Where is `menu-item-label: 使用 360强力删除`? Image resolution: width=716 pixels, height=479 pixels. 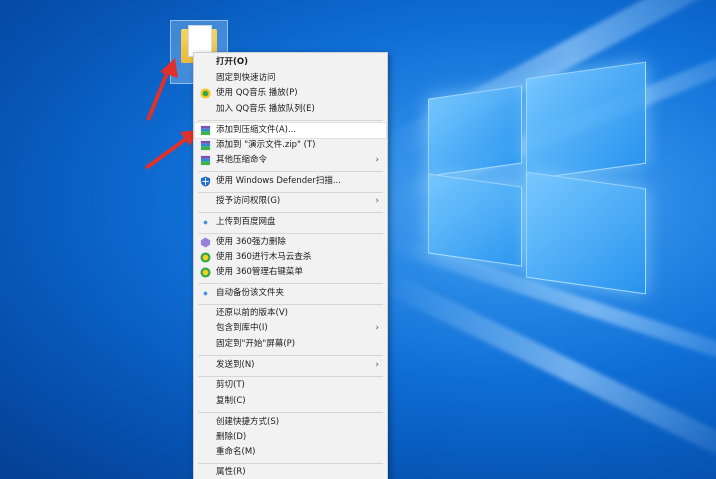
menu-item-label: 使用 360强力删除 is located at coordinates (251, 242).